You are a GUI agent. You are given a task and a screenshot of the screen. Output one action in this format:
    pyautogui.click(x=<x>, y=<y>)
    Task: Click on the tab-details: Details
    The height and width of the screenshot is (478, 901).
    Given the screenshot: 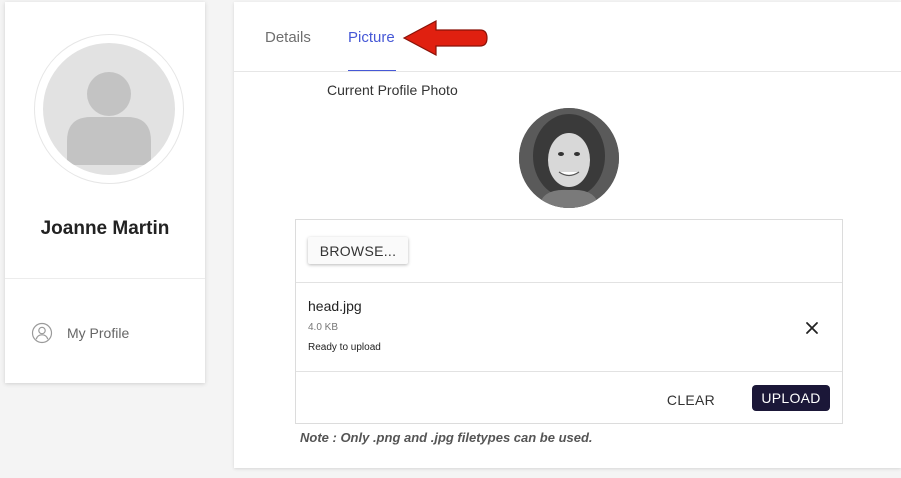 What is the action you would take?
    pyautogui.click(x=288, y=37)
    